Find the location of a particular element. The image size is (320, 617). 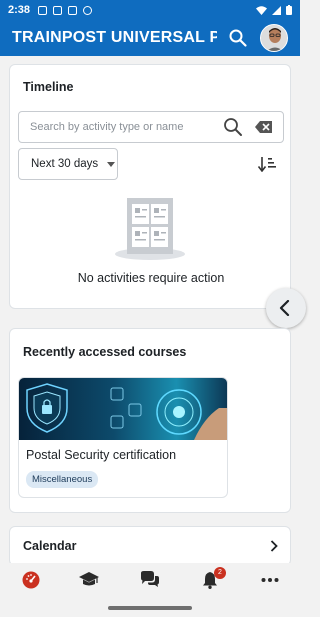

status-time: 2:38 is located at coordinates (19, 10).